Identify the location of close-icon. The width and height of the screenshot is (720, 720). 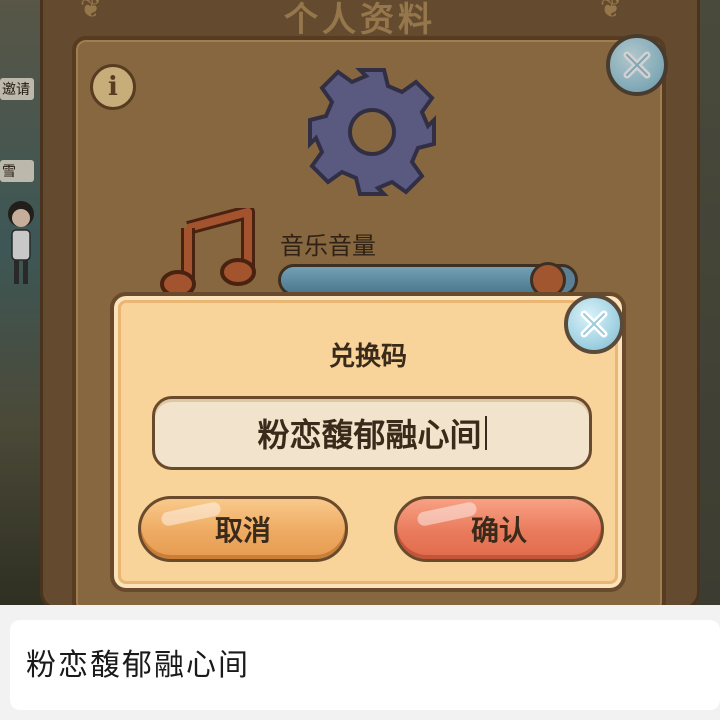
(594, 324).